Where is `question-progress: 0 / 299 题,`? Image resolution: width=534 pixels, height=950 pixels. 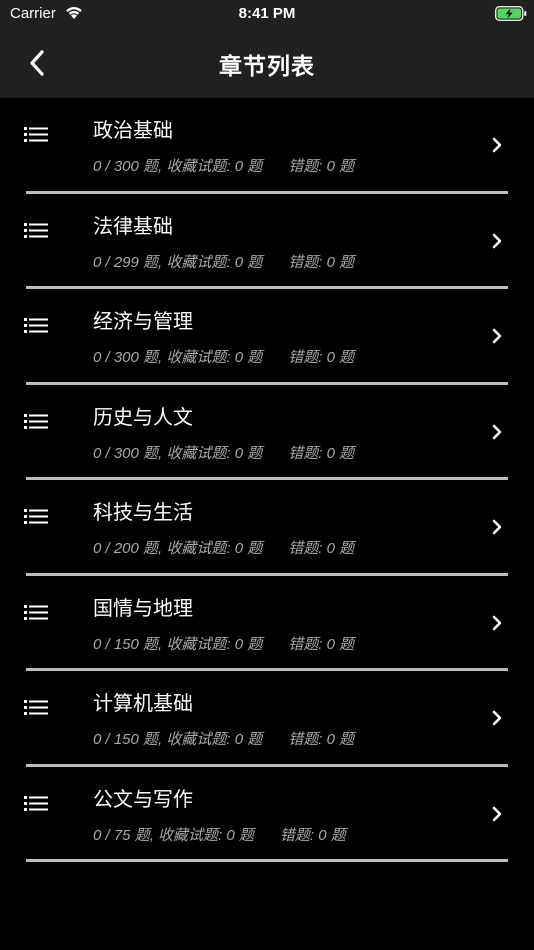 question-progress: 0 / 299 题, is located at coordinates (128, 262).